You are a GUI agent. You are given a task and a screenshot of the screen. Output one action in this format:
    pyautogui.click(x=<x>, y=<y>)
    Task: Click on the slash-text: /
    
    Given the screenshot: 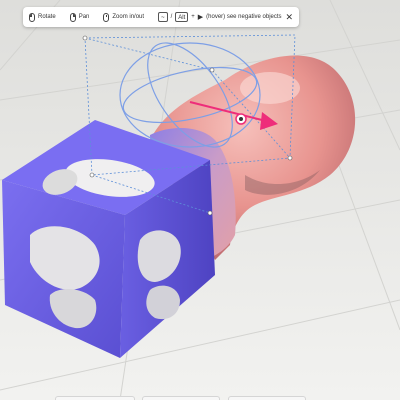 What is the action you would take?
    pyautogui.click(x=171, y=17)
    